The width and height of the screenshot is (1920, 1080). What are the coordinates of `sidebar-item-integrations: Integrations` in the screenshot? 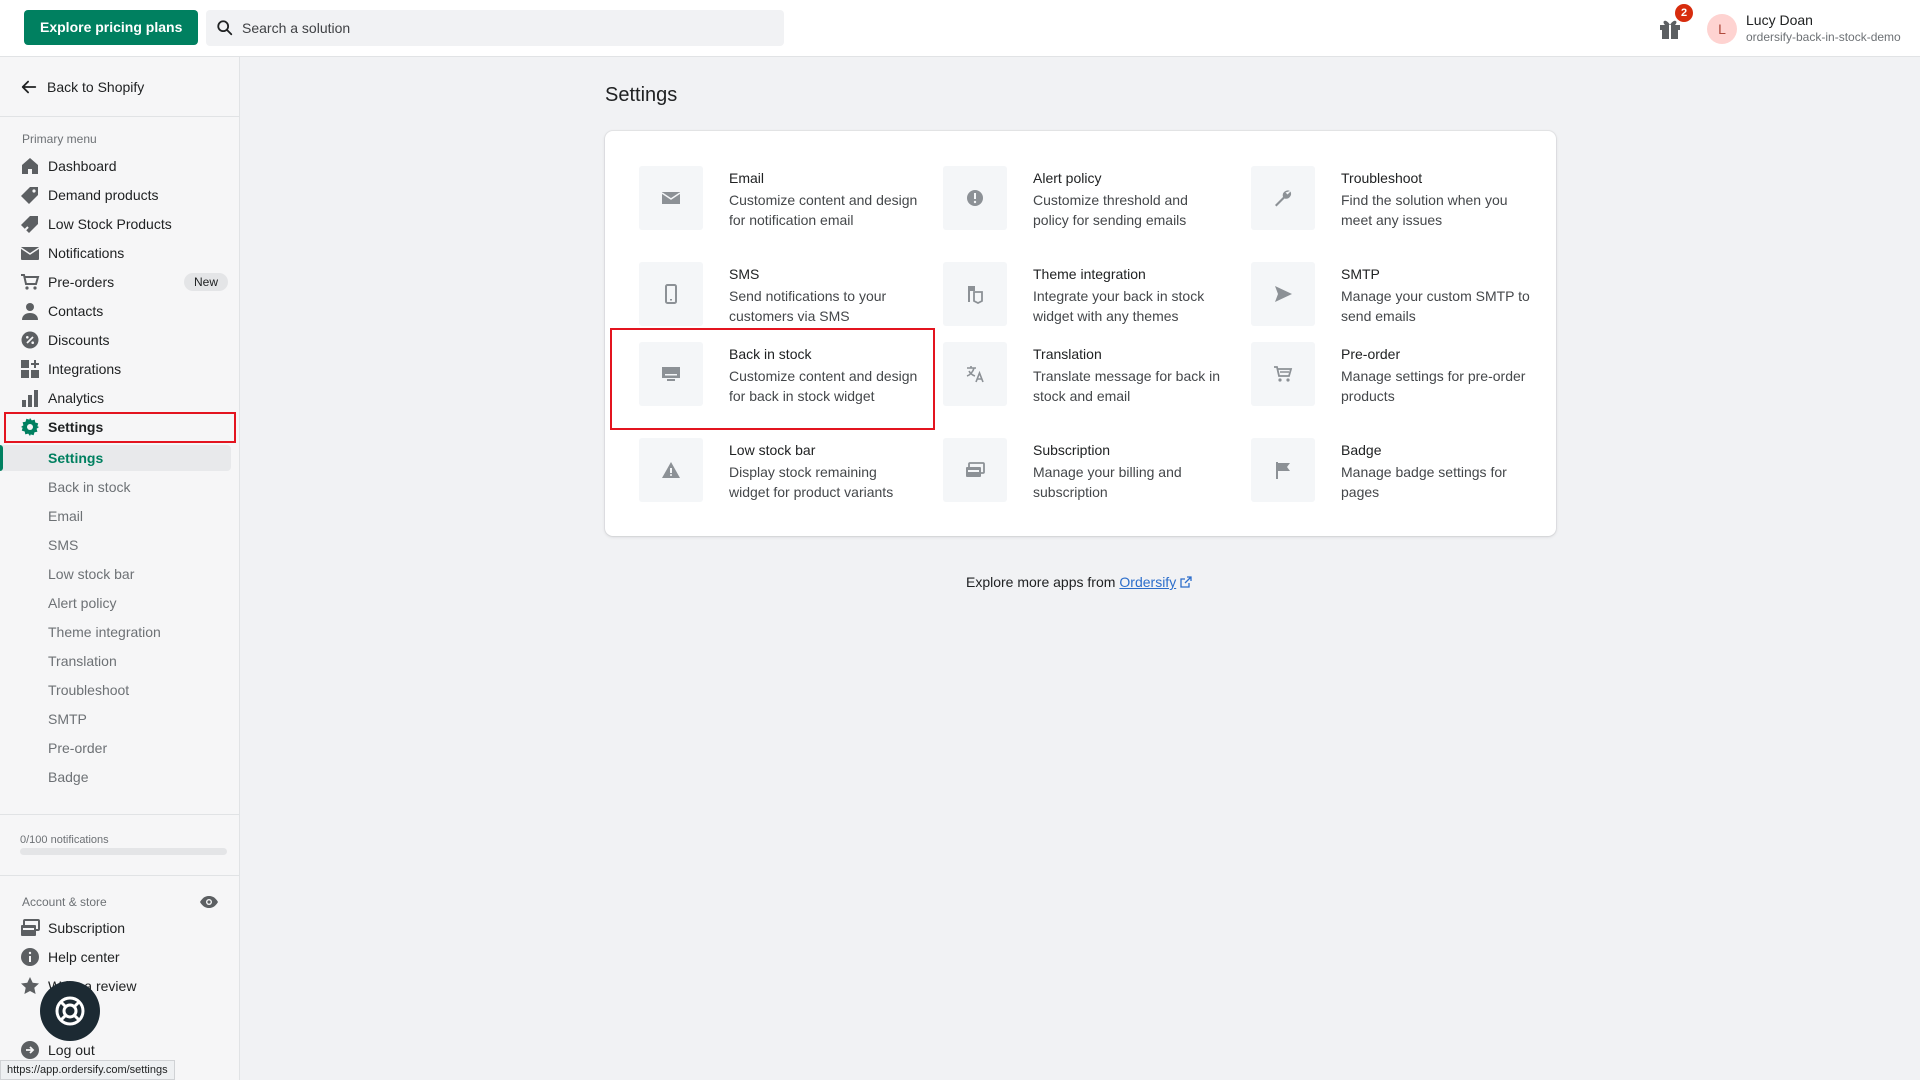 It's located at (124, 369).